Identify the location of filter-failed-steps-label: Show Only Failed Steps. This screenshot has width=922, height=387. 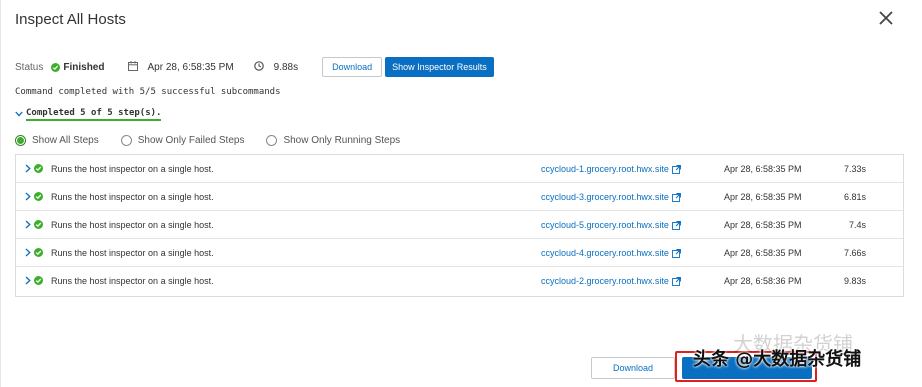
(191, 140).